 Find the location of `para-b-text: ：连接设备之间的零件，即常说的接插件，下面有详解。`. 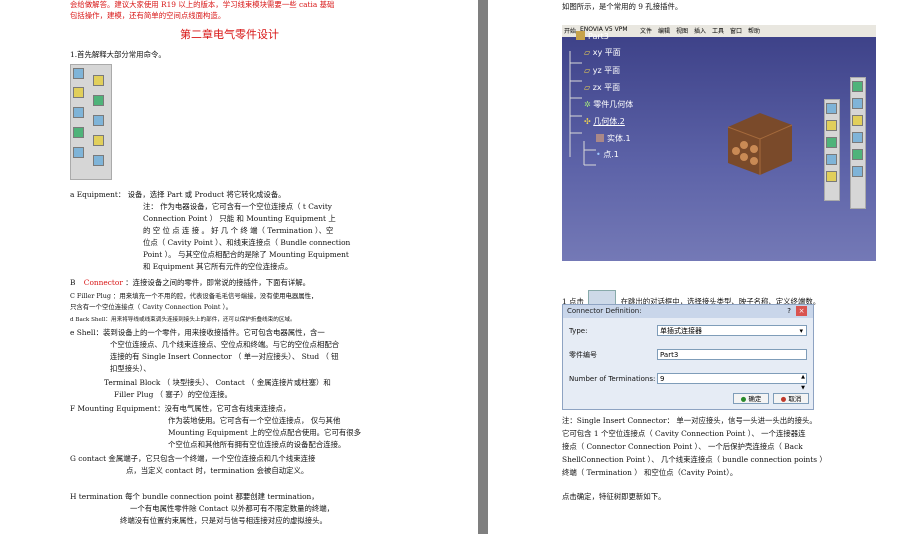

para-b-text: ：连接设备之间的零件，即常说的接插件，下面有详解。 is located at coordinates (218, 282).